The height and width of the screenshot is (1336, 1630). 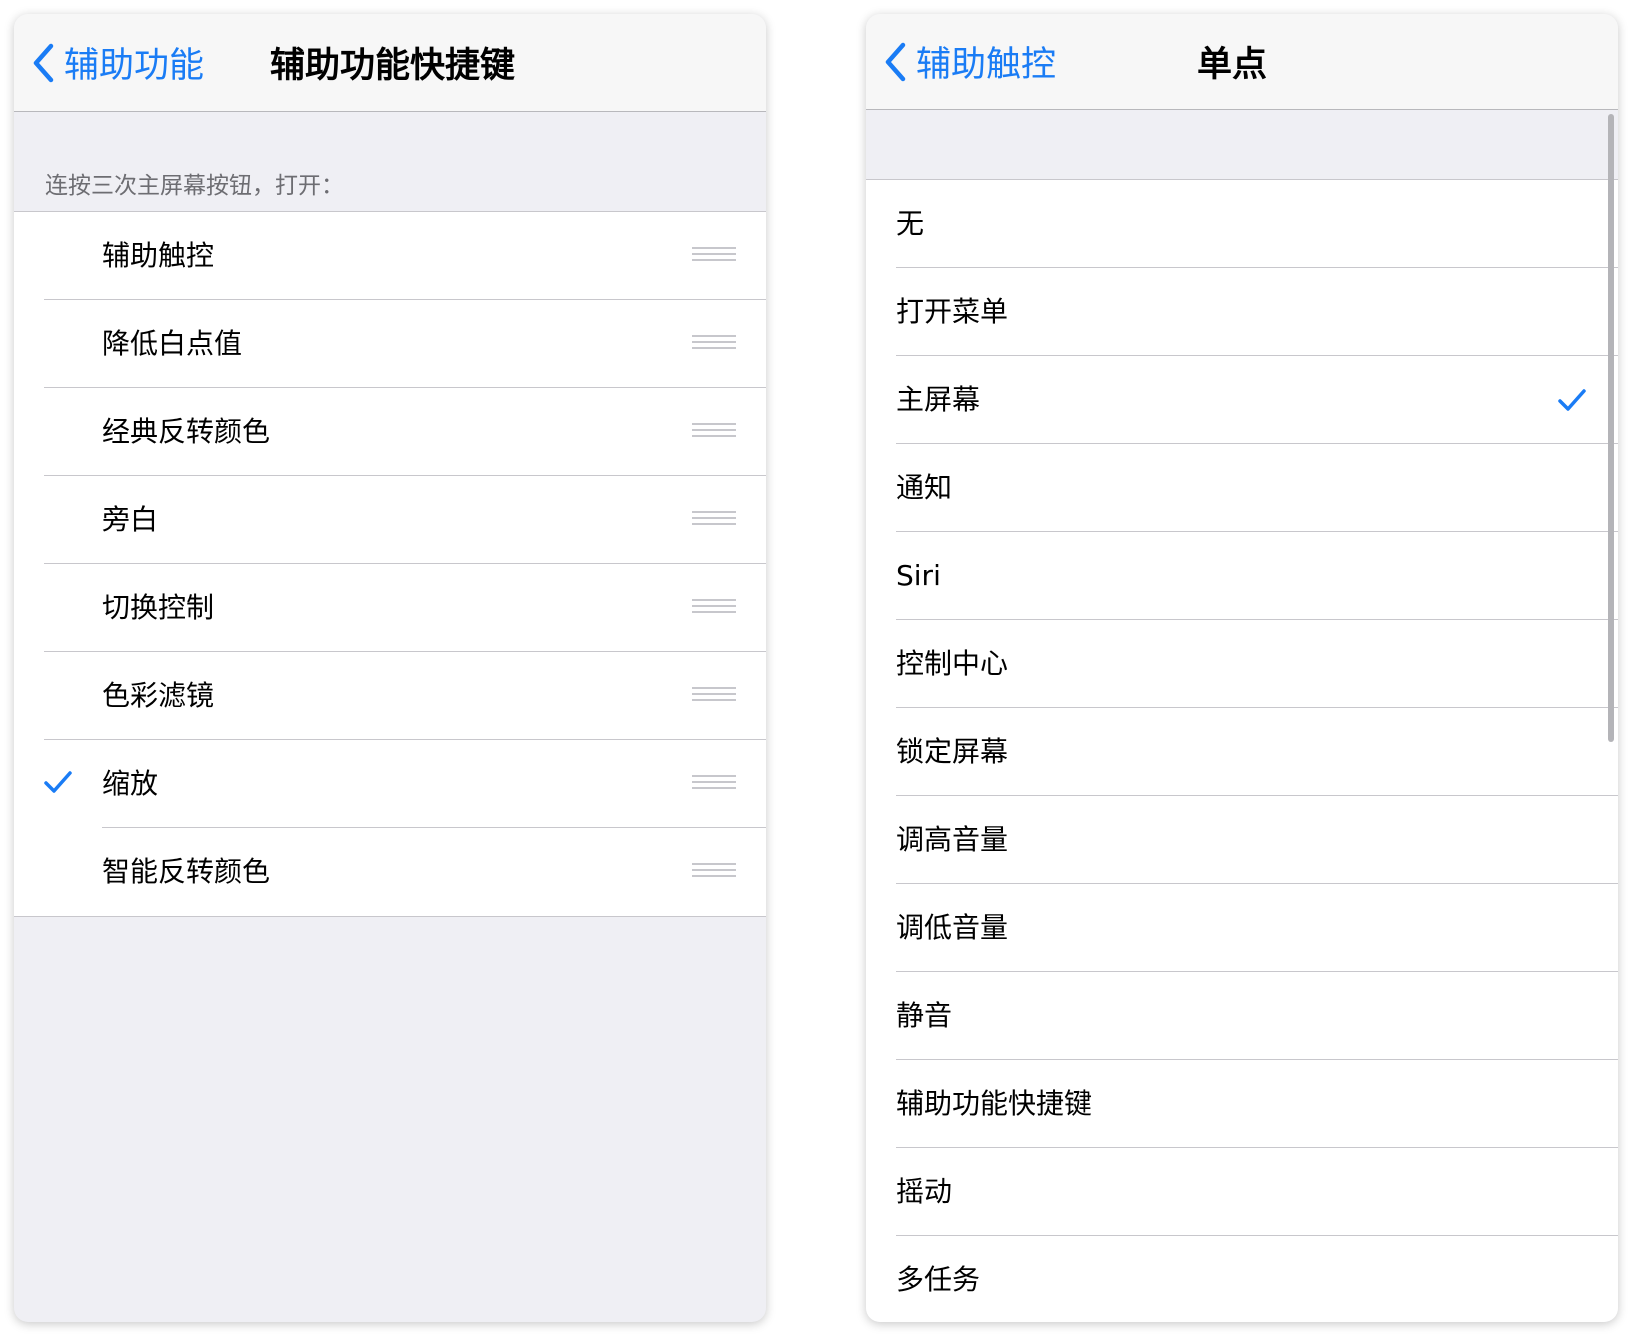 I want to click on list-item-color-filters: 色彩滤镜, so click(x=390, y=696).